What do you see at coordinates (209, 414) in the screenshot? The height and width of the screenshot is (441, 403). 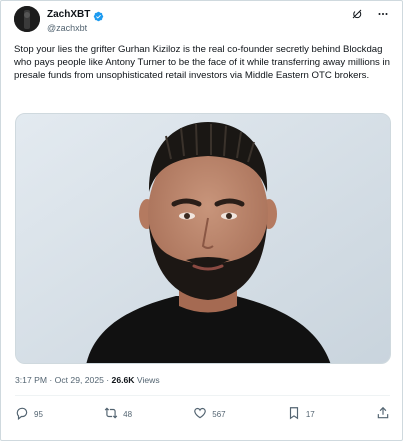 I see `like-button: 567` at bounding box center [209, 414].